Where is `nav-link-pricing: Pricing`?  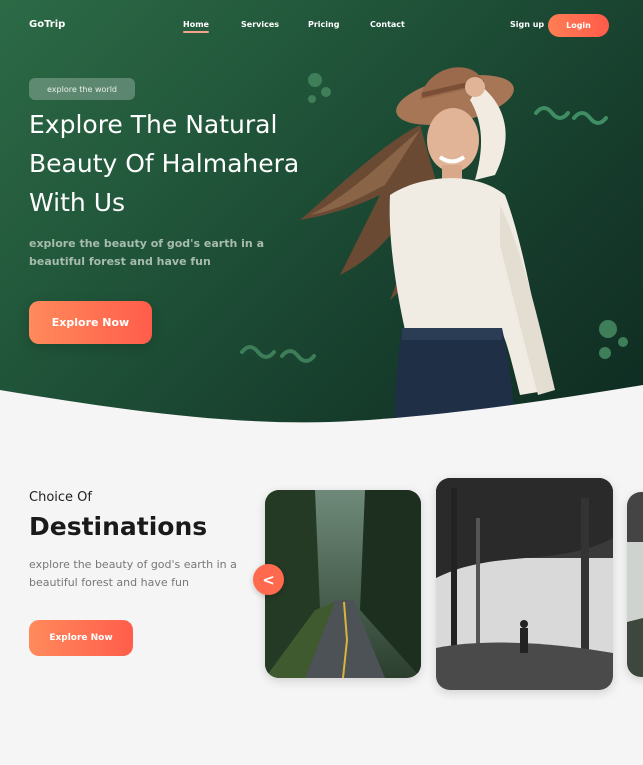 nav-link-pricing: Pricing is located at coordinates (323, 24).